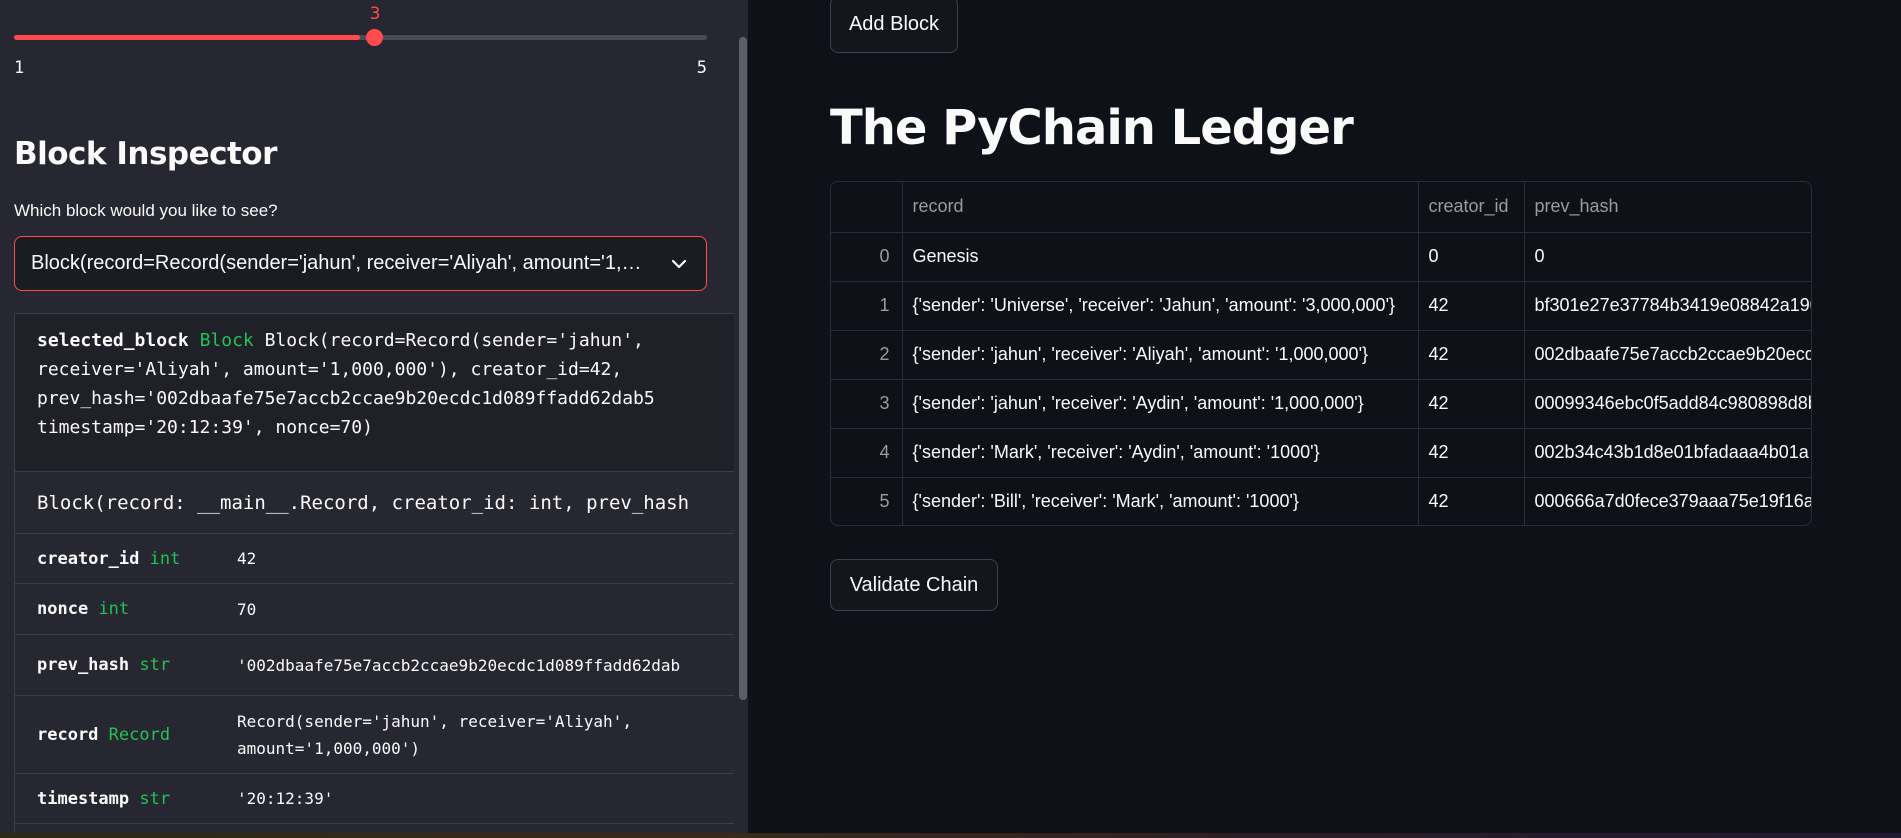 The width and height of the screenshot is (1901, 838). What do you see at coordinates (950, 835) in the screenshot?
I see `bottom-decoration-bar` at bounding box center [950, 835].